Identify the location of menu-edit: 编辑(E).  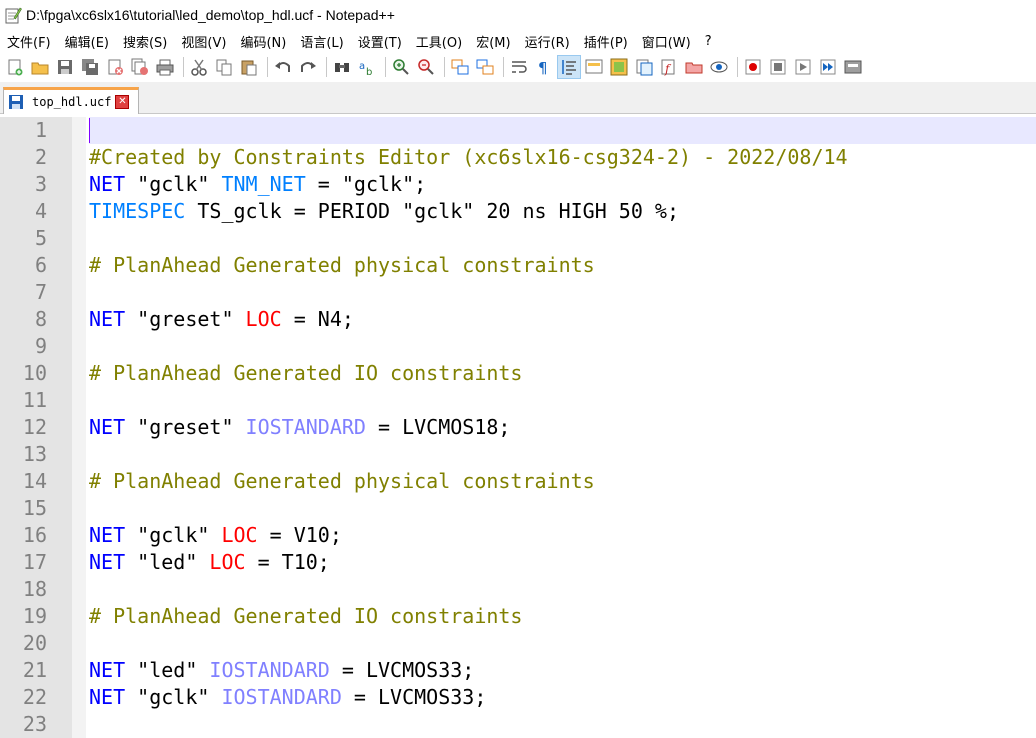
(87, 41).